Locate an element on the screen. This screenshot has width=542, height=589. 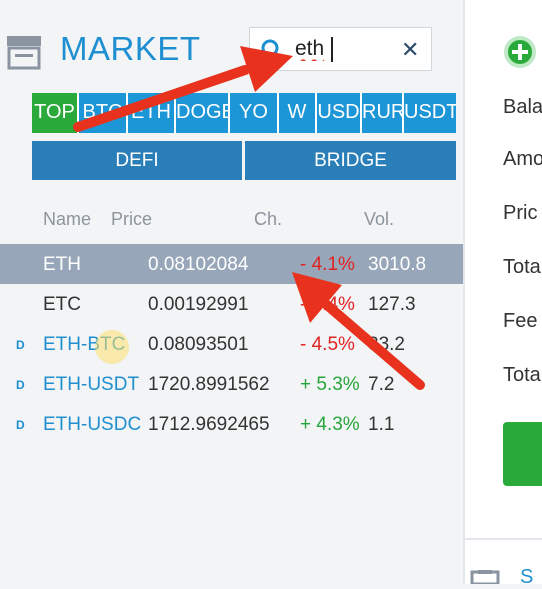
pair-name: ETC is located at coordinates (62, 304).